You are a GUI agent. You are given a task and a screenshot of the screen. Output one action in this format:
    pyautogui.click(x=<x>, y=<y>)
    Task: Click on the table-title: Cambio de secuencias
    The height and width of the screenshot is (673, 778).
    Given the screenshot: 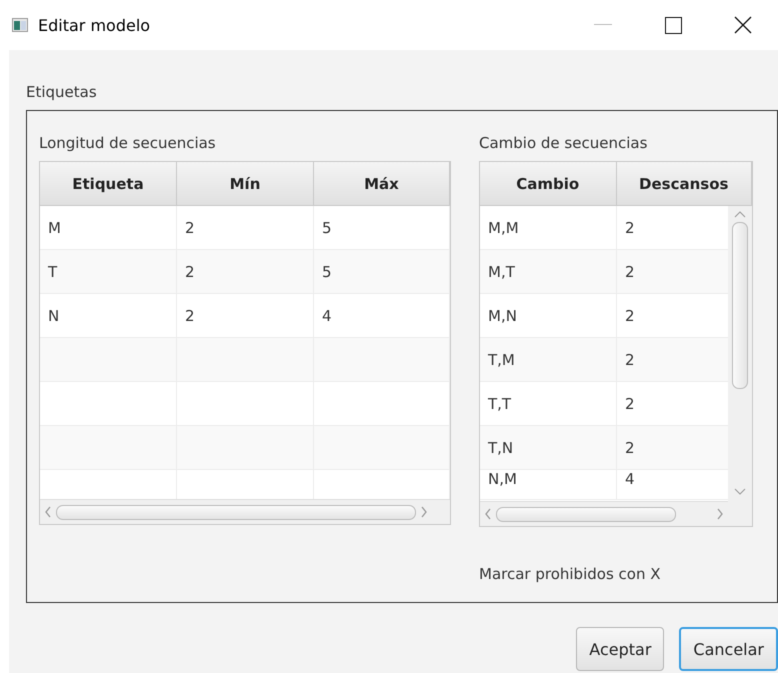 What is the action you would take?
    pyautogui.click(x=563, y=143)
    